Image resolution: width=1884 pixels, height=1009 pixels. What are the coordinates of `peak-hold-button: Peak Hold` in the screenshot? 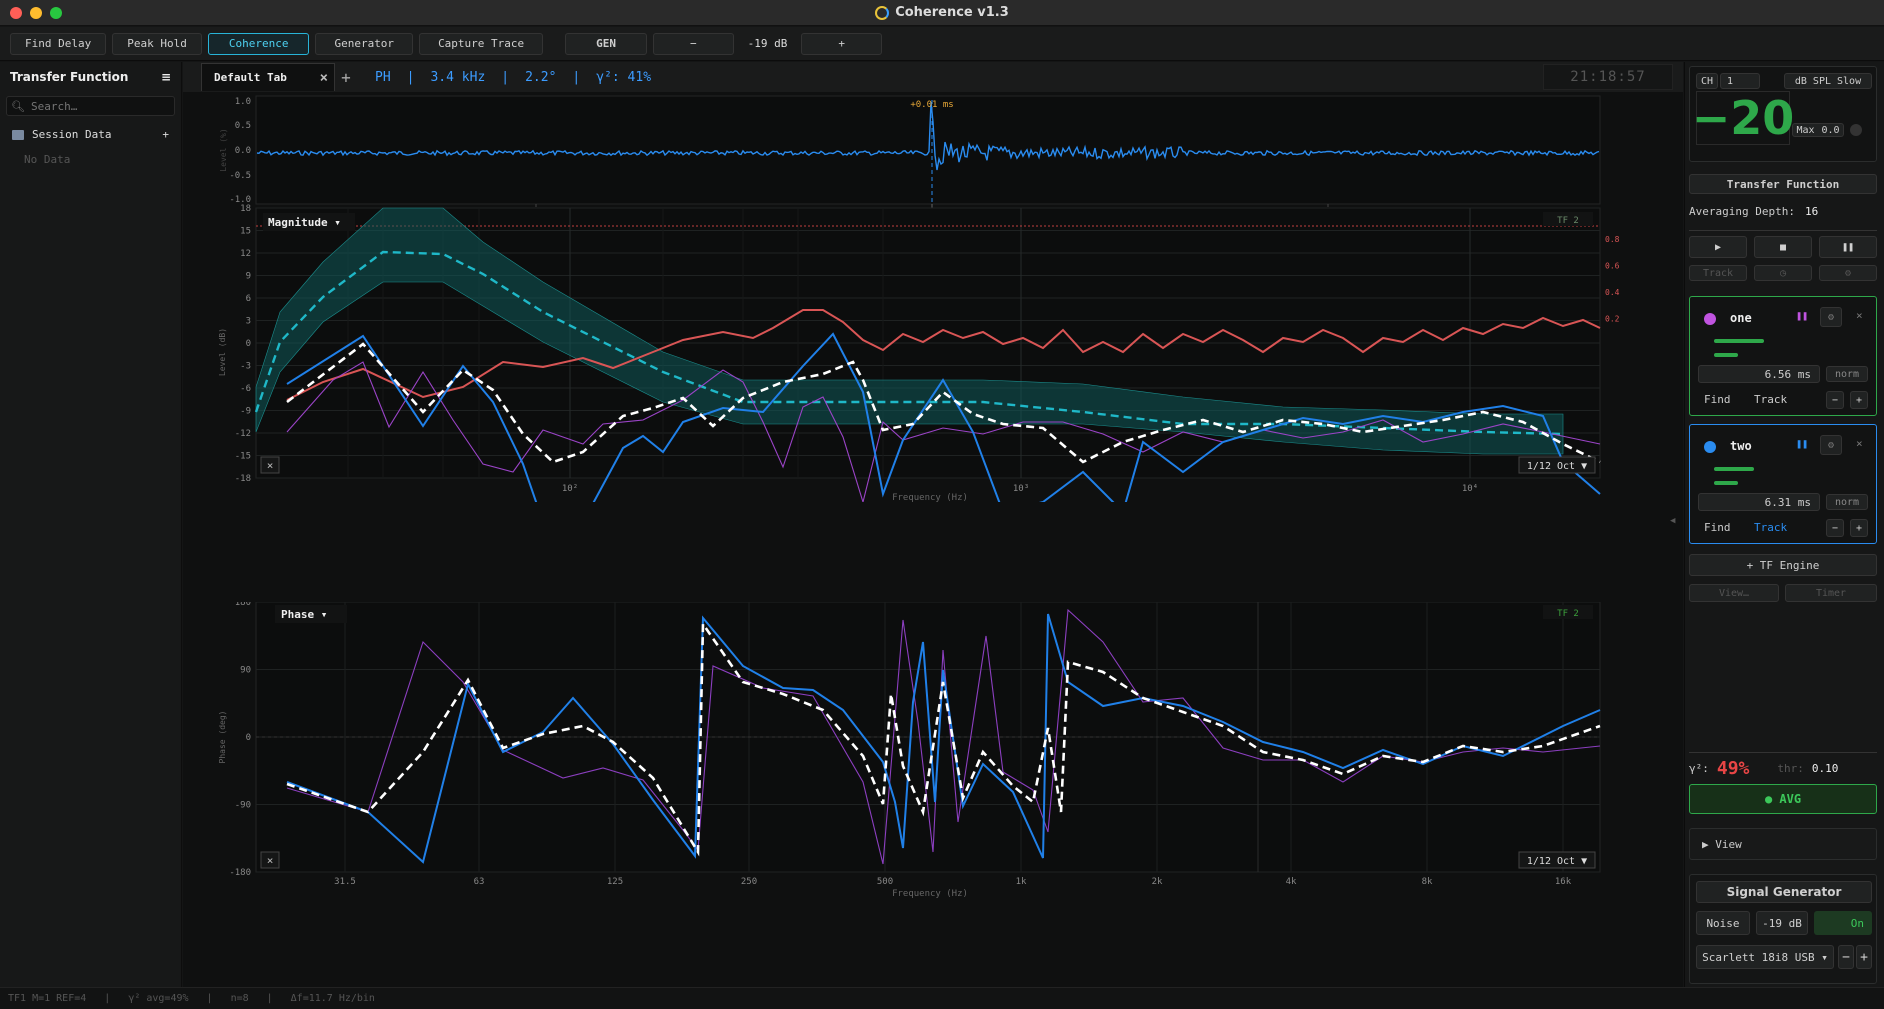 It's located at (157, 43).